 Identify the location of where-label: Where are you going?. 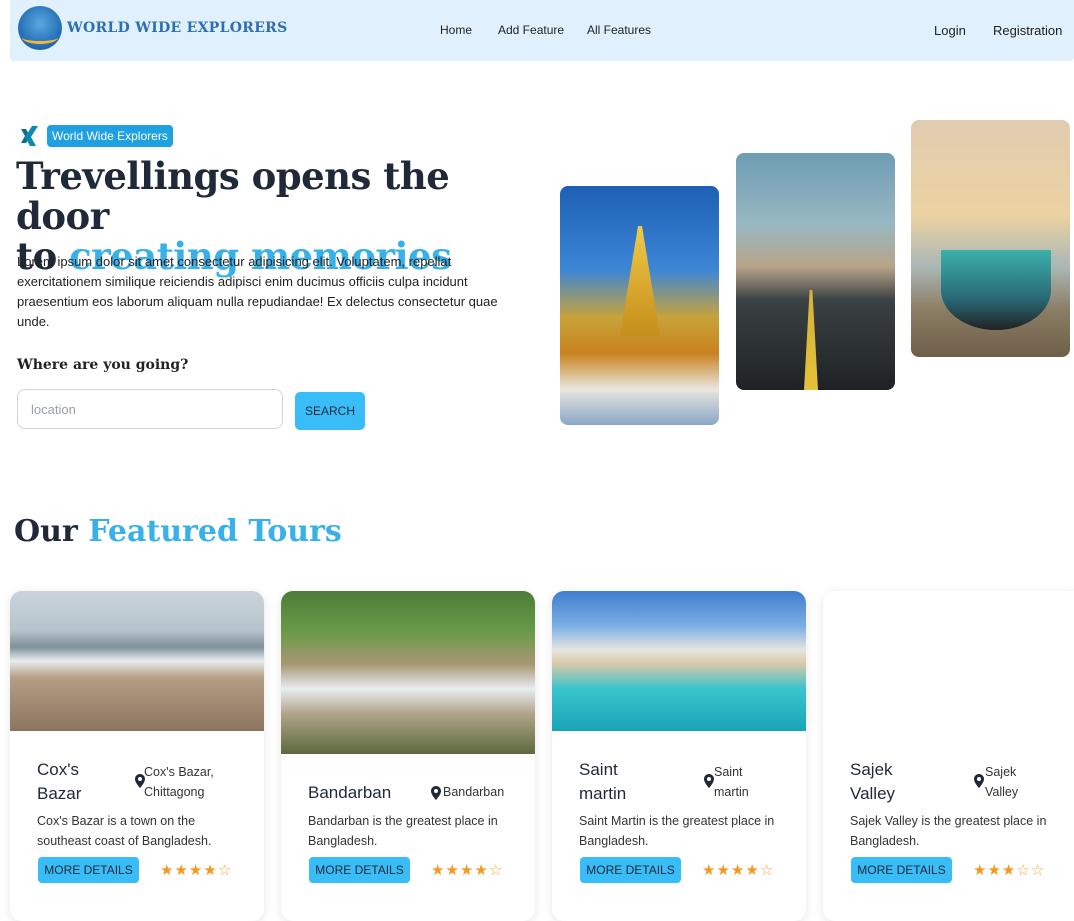
(103, 365).